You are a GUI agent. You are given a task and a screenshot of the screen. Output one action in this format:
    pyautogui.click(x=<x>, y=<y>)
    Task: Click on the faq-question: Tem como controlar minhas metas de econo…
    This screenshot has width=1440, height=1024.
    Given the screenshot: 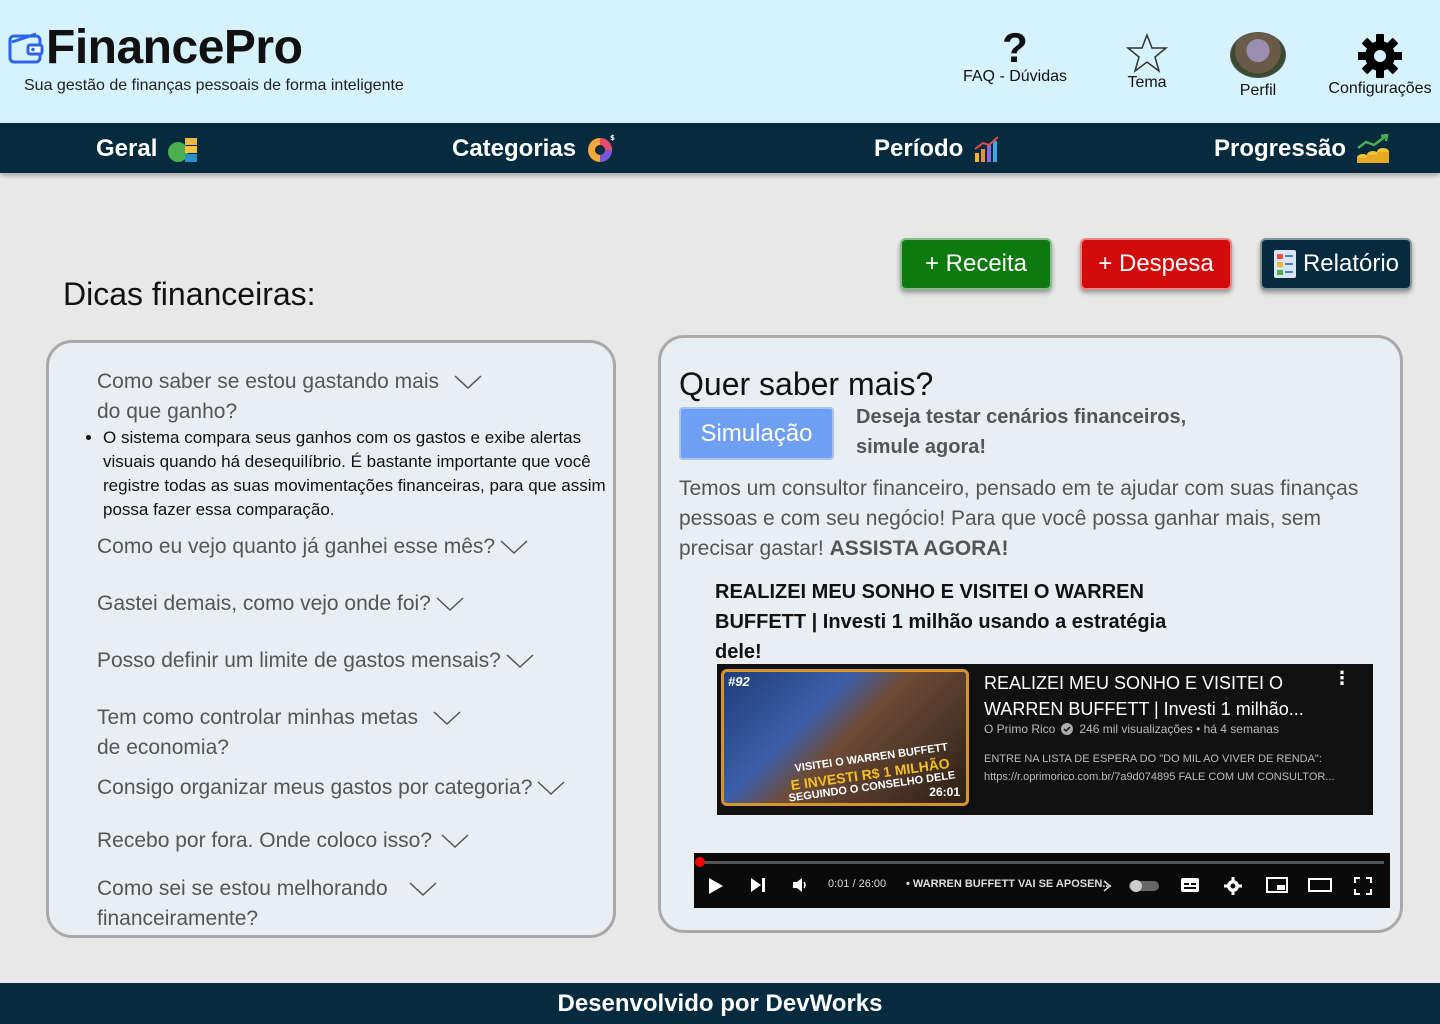 What is the action you would take?
    pyautogui.click(x=307, y=733)
    